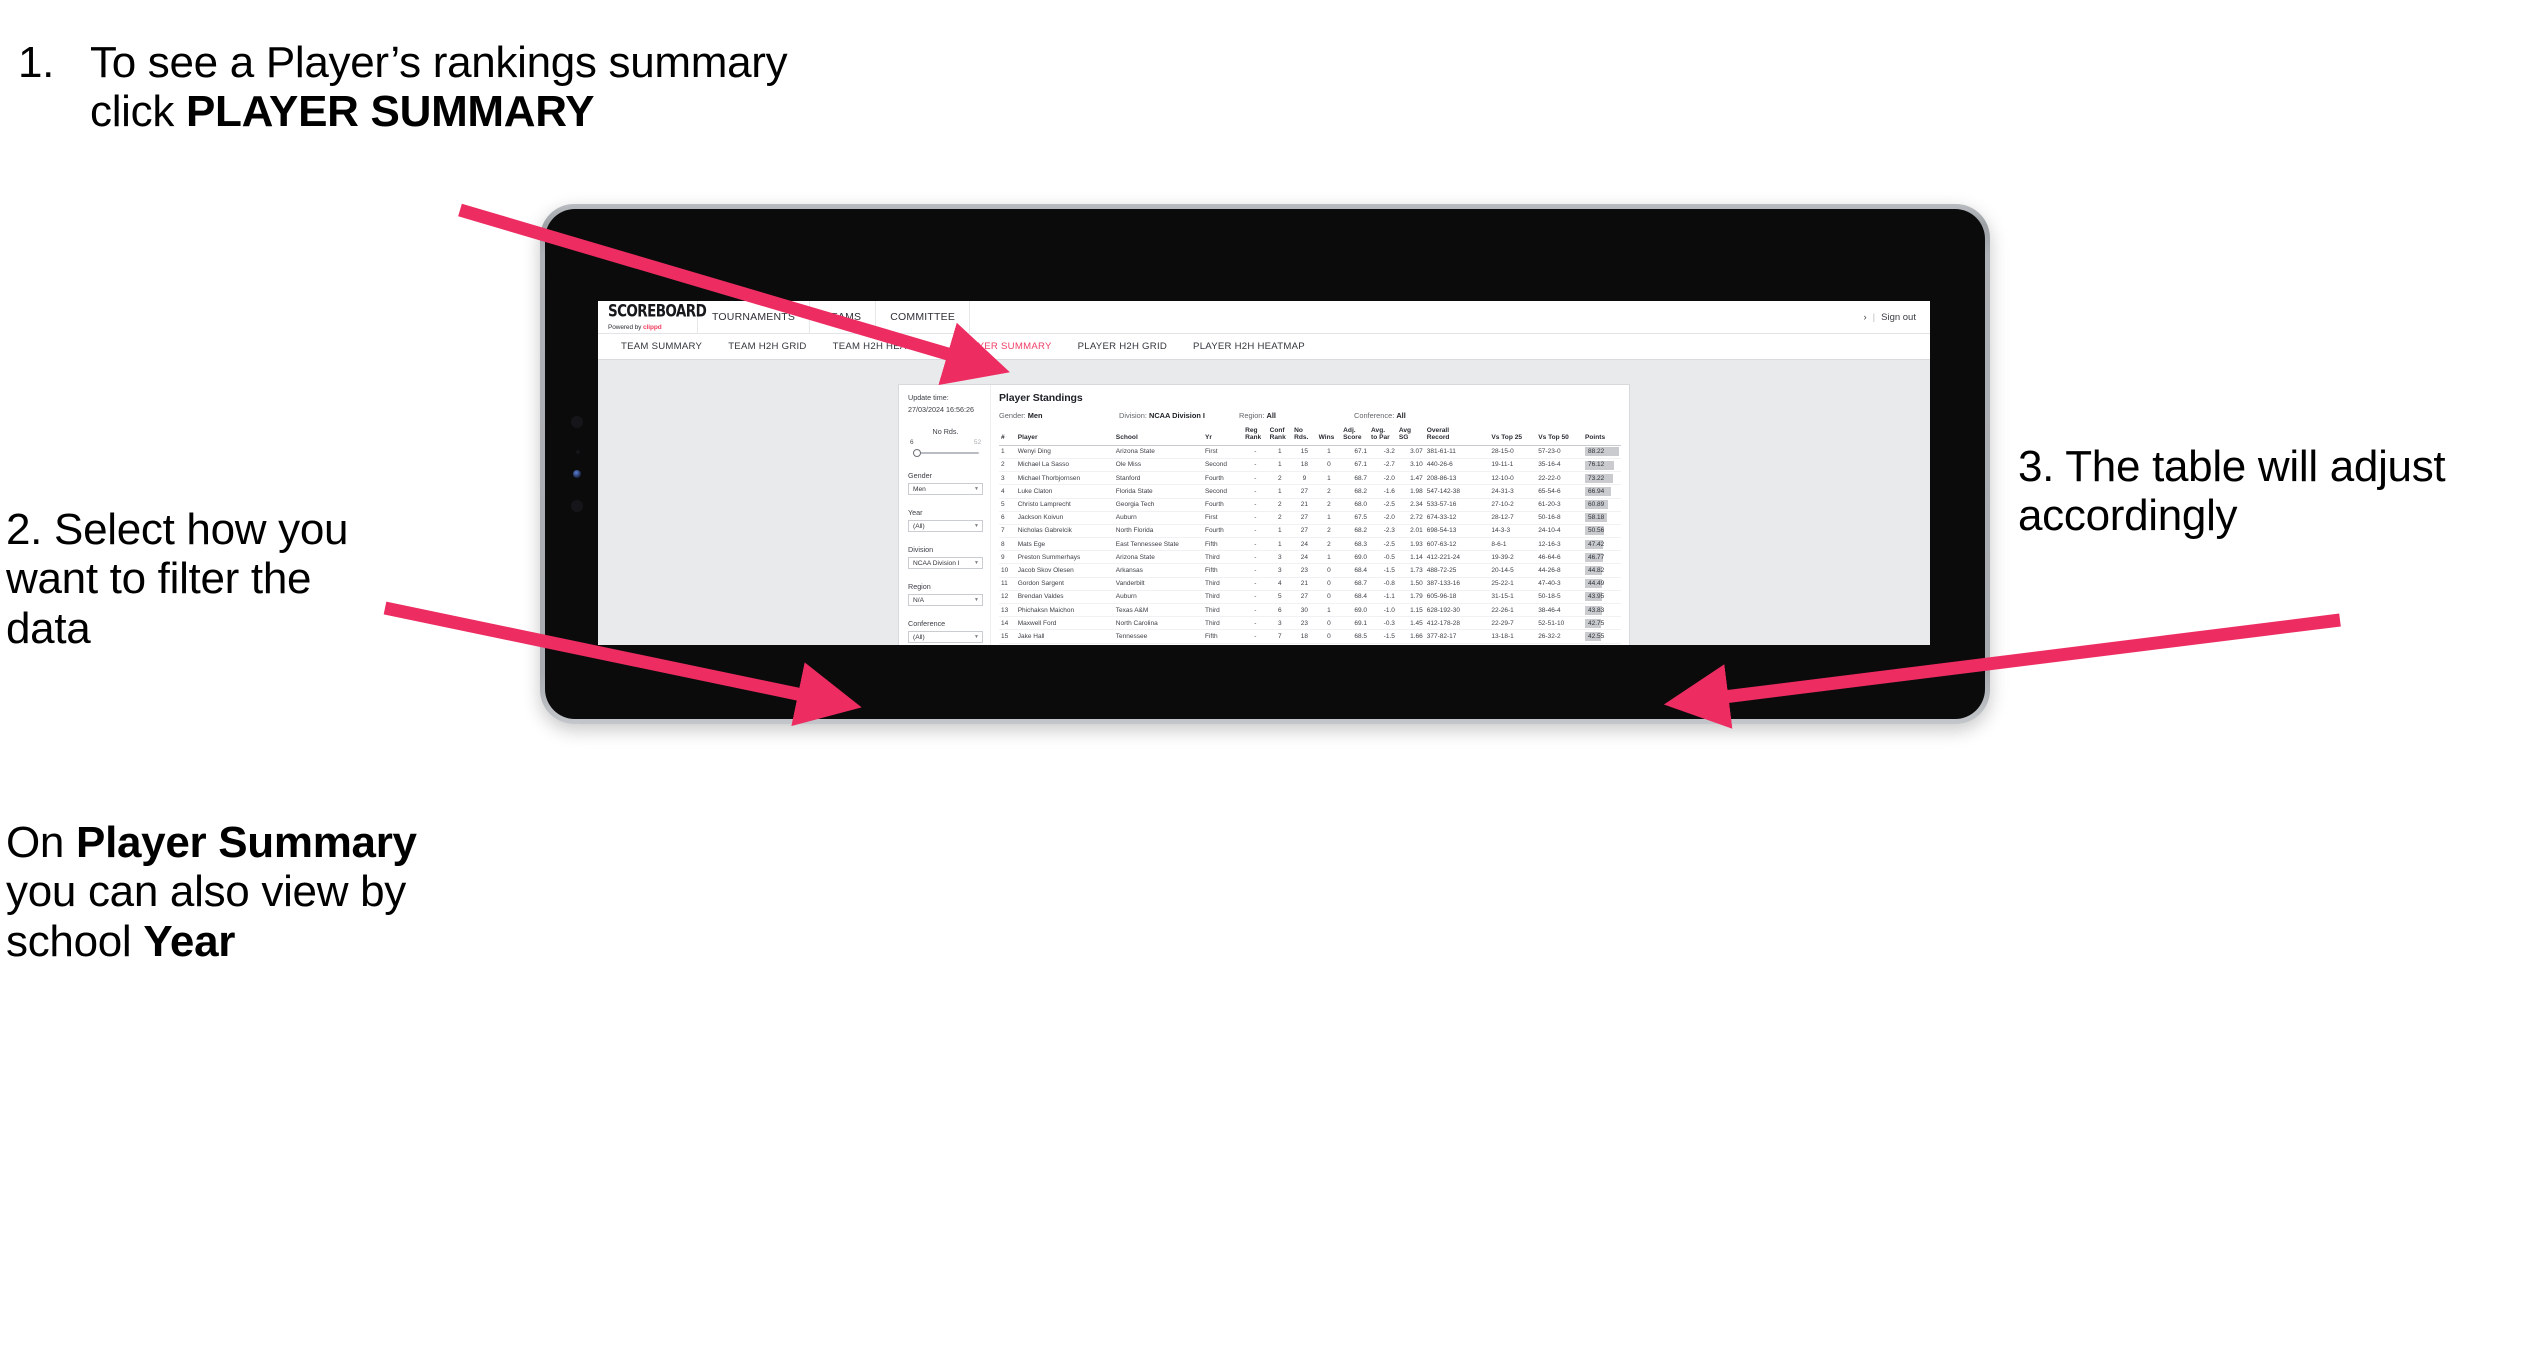 This screenshot has width=2526, height=1359. I want to click on cell-player: Wenyi Ding, so click(1064, 452).